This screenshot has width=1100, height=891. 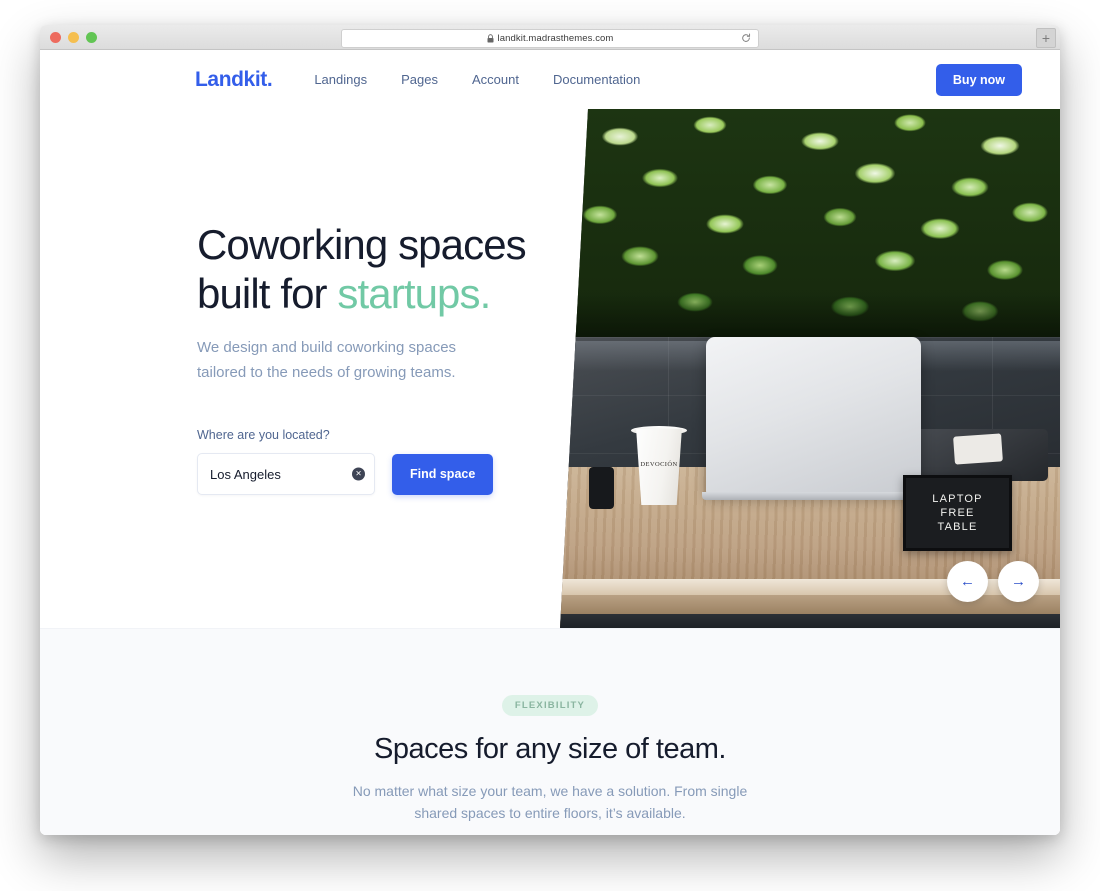 I want to click on floor-strip, so click(x=810, y=621).